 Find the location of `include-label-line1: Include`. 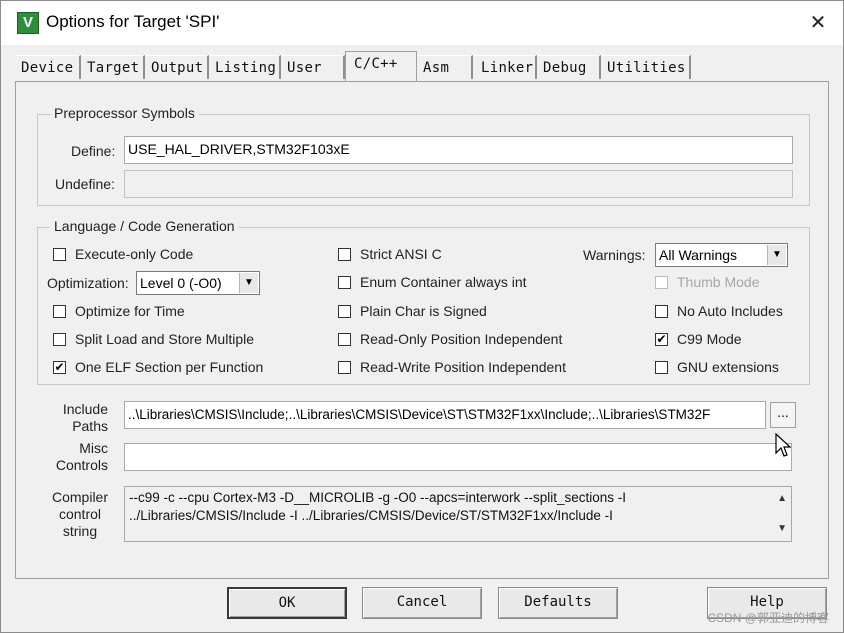

include-label-line1: Include is located at coordinates (85, 409).